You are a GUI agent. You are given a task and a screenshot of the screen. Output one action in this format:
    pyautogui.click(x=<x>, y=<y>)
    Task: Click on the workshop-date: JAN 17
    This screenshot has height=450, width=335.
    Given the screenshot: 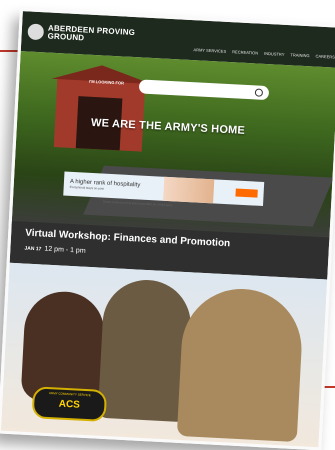 What is the action you would take?
    pyautogui.click(x=33, y=249)
    